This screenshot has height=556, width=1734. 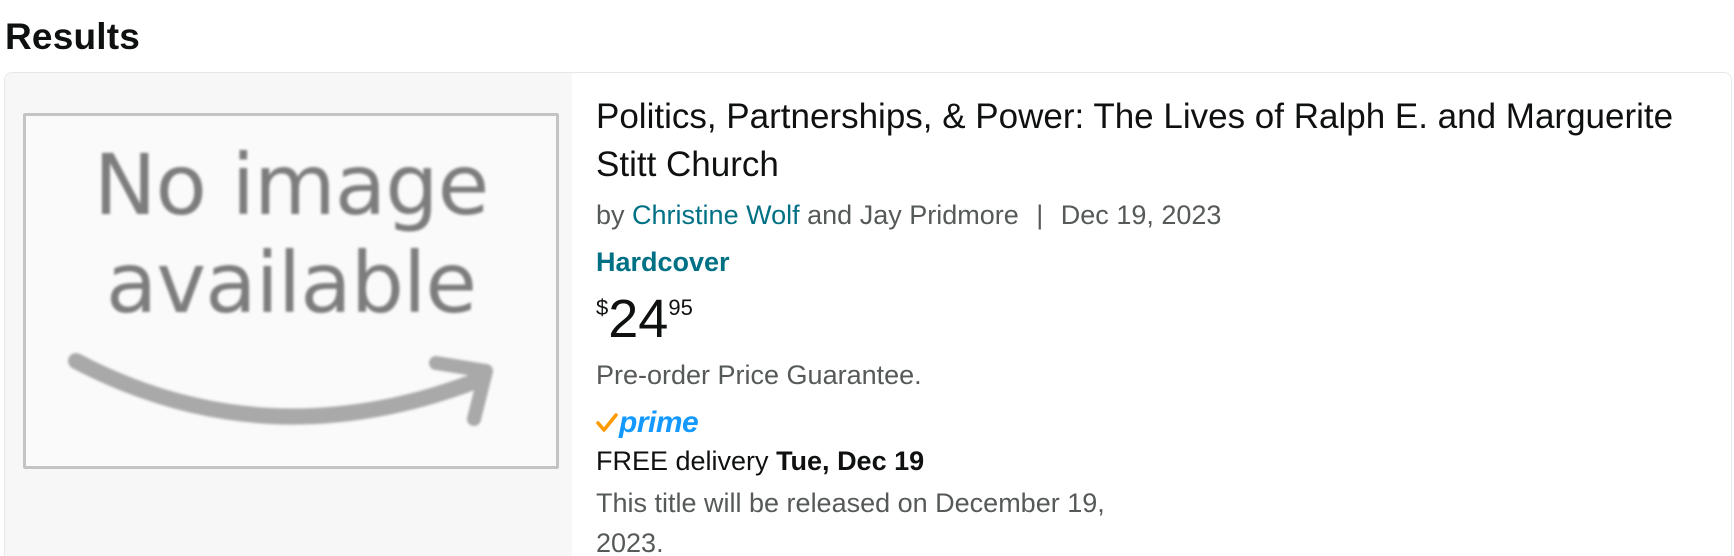 What do you see at coordinates (291, 283) in the screenshot?
I see `no-image-line-2: available` at bounding box center [291, 283].